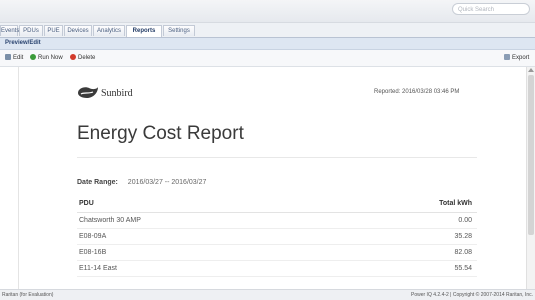  What do you see at coordinates (93, 236) in the screenshot?
I see `cell-pdu: E08-09A` at bounding box center [93, 236].